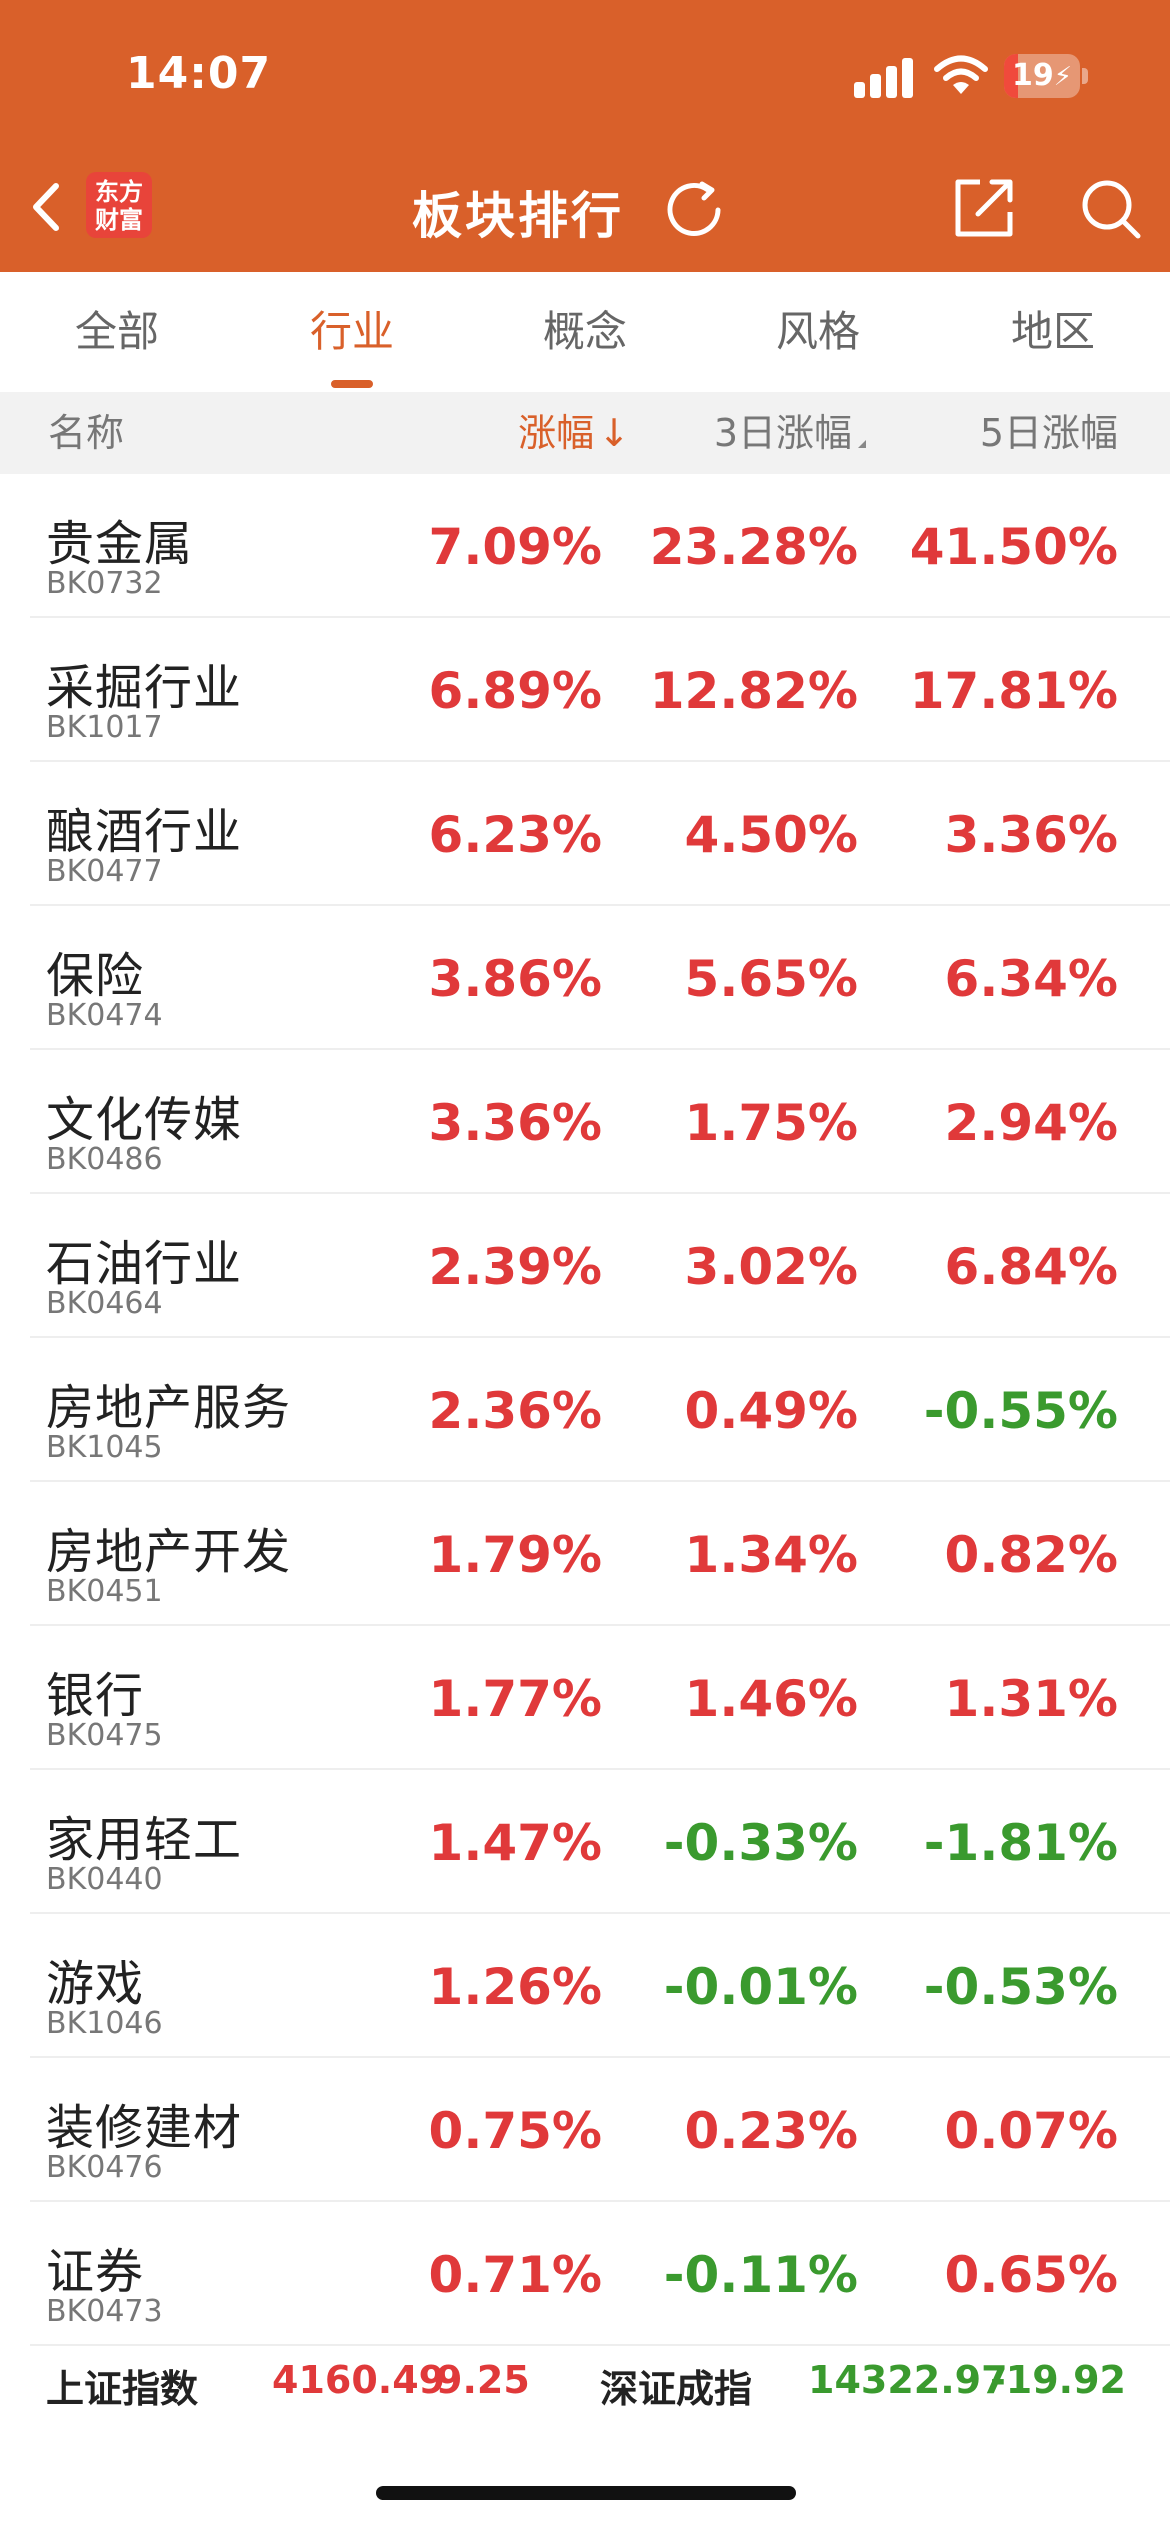 The image size is (1170, 2532). What do you see at coordinates (585, 546) in the screenshot?
I see `sector-row: 贵金属 BK0732 7.09% 23.28% 41.50%` at bounding box center [585, 546].